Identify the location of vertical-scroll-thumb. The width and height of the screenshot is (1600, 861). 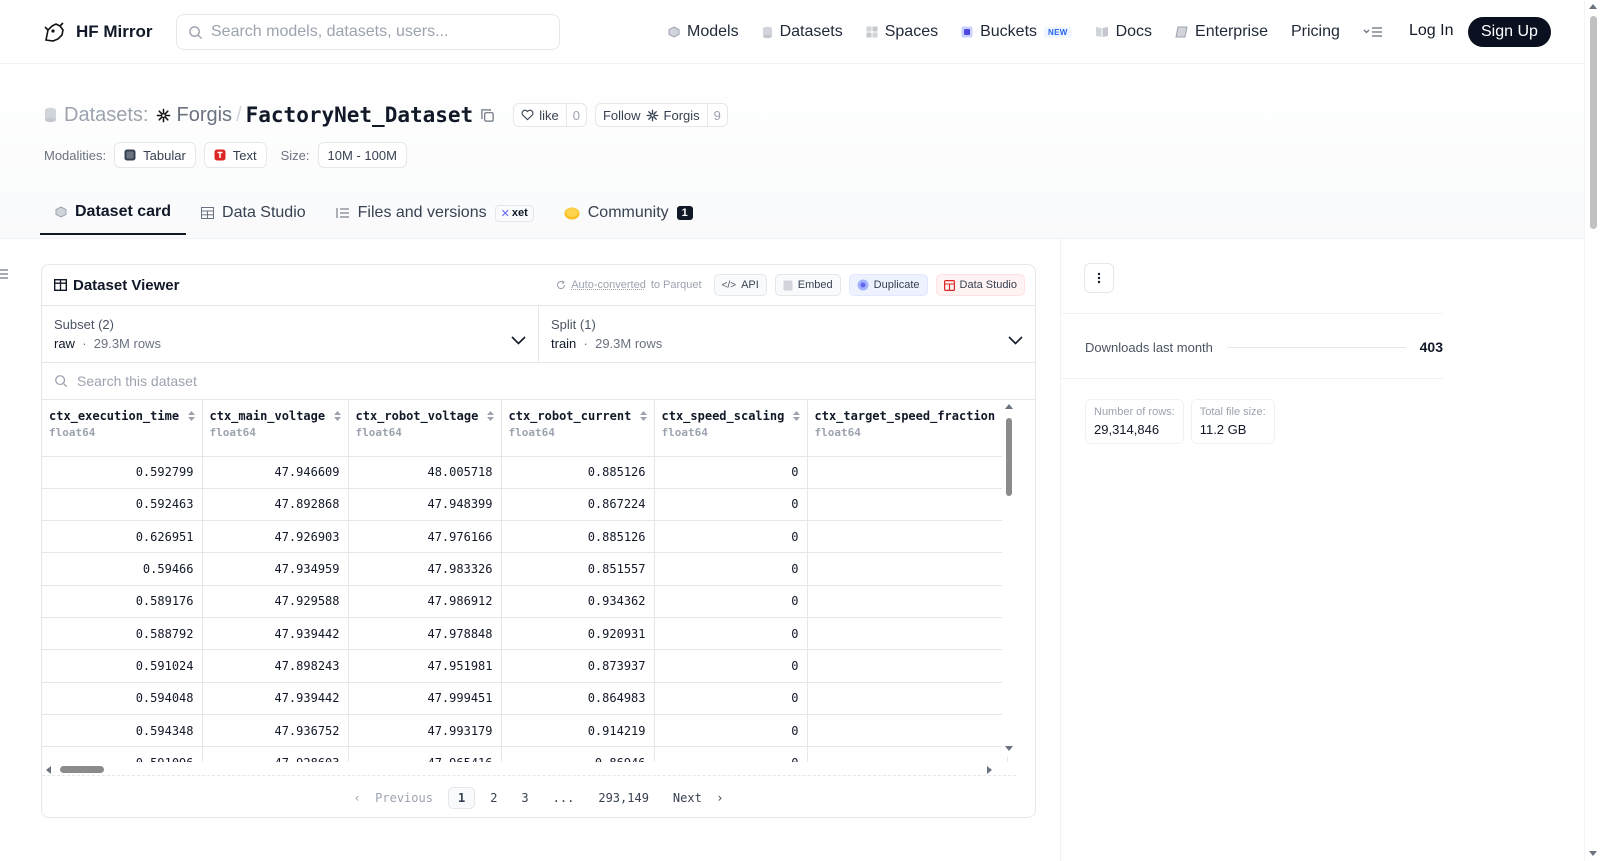
(1009, 457).